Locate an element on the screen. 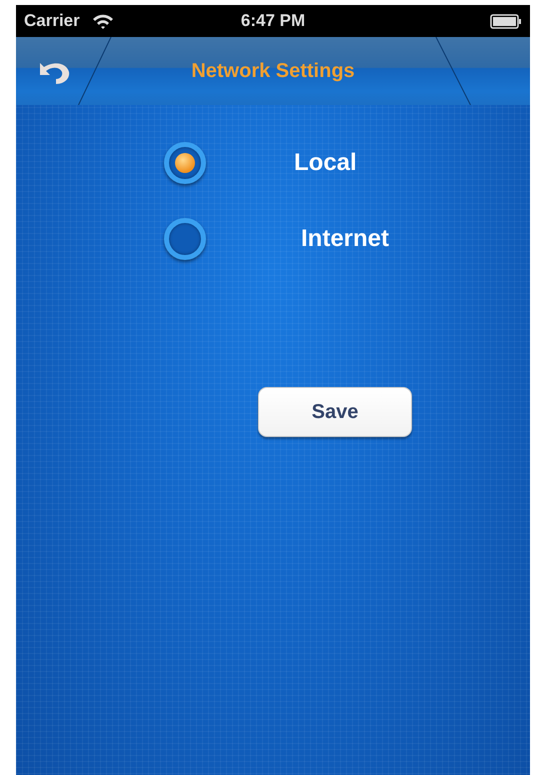 The image size is (539, 775). clock-time: 6:47 PM is located at coordinates (273, 21).